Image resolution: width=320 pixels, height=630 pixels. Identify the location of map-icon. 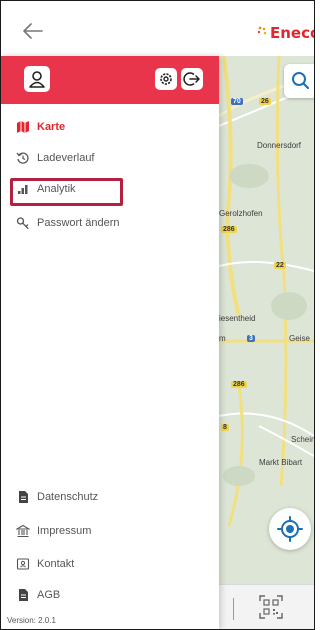
(23, 127).